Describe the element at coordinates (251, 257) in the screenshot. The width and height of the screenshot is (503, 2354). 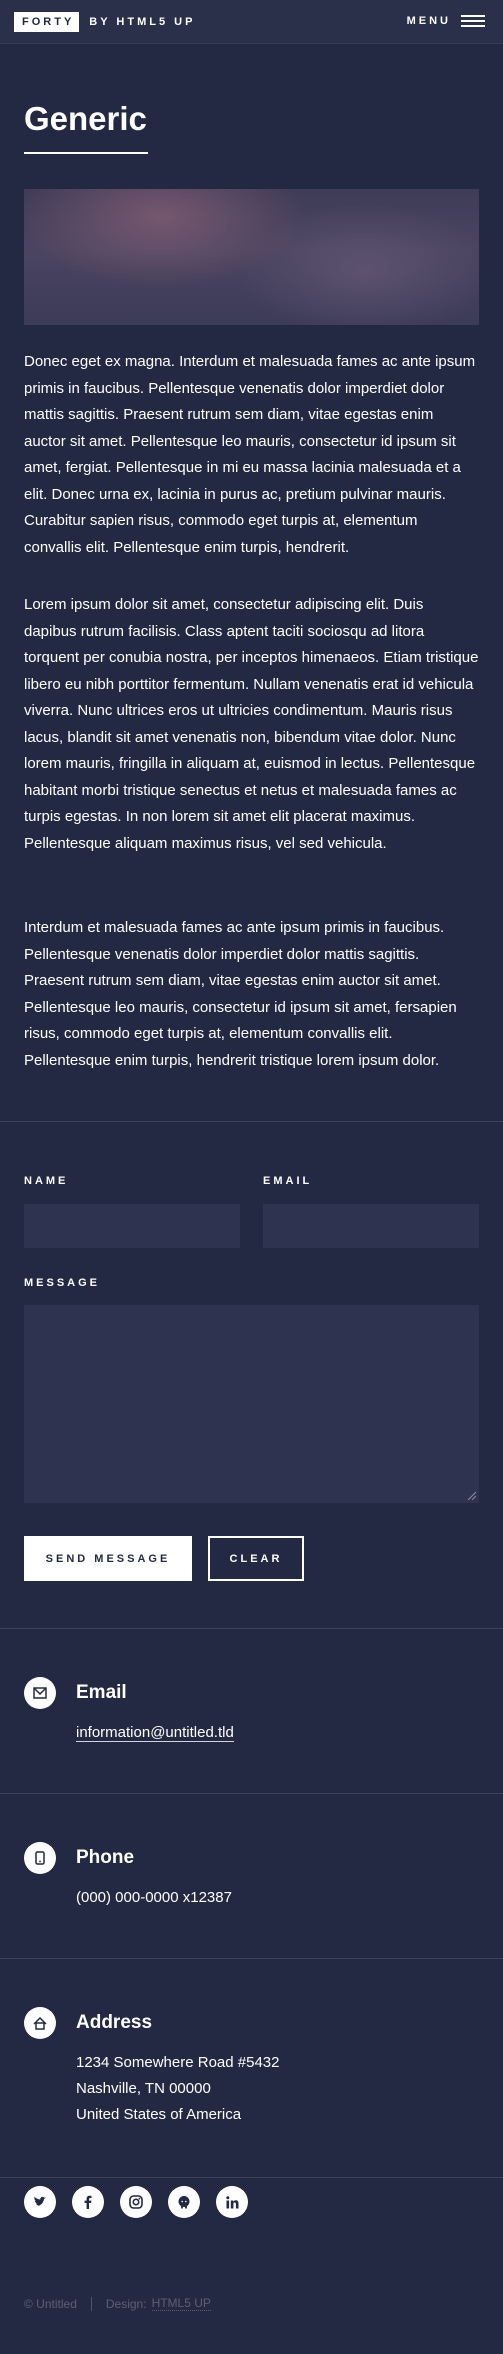
I see `hero-image` at that location.